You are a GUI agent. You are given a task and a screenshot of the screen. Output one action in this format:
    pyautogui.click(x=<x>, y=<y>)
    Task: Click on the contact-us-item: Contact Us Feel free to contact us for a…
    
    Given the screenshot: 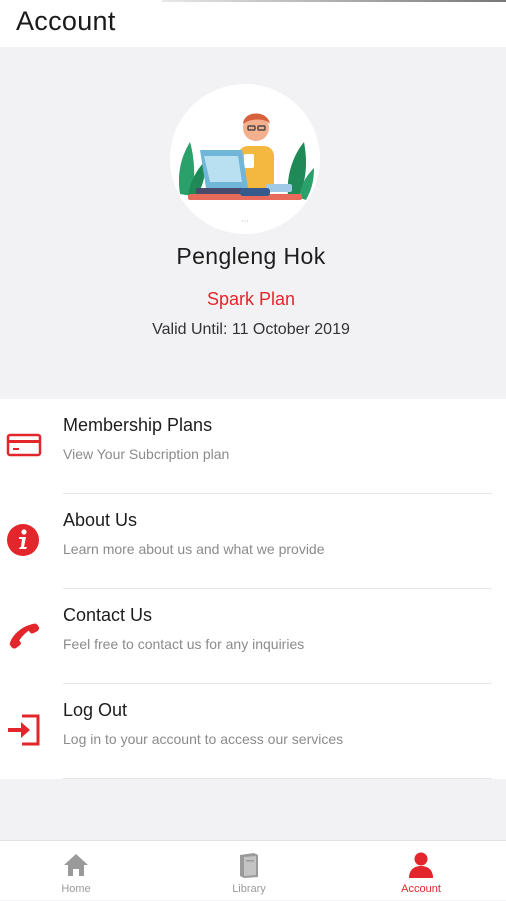 What is the action you would take?
    pyautogui.click(x=253, y=636)
    